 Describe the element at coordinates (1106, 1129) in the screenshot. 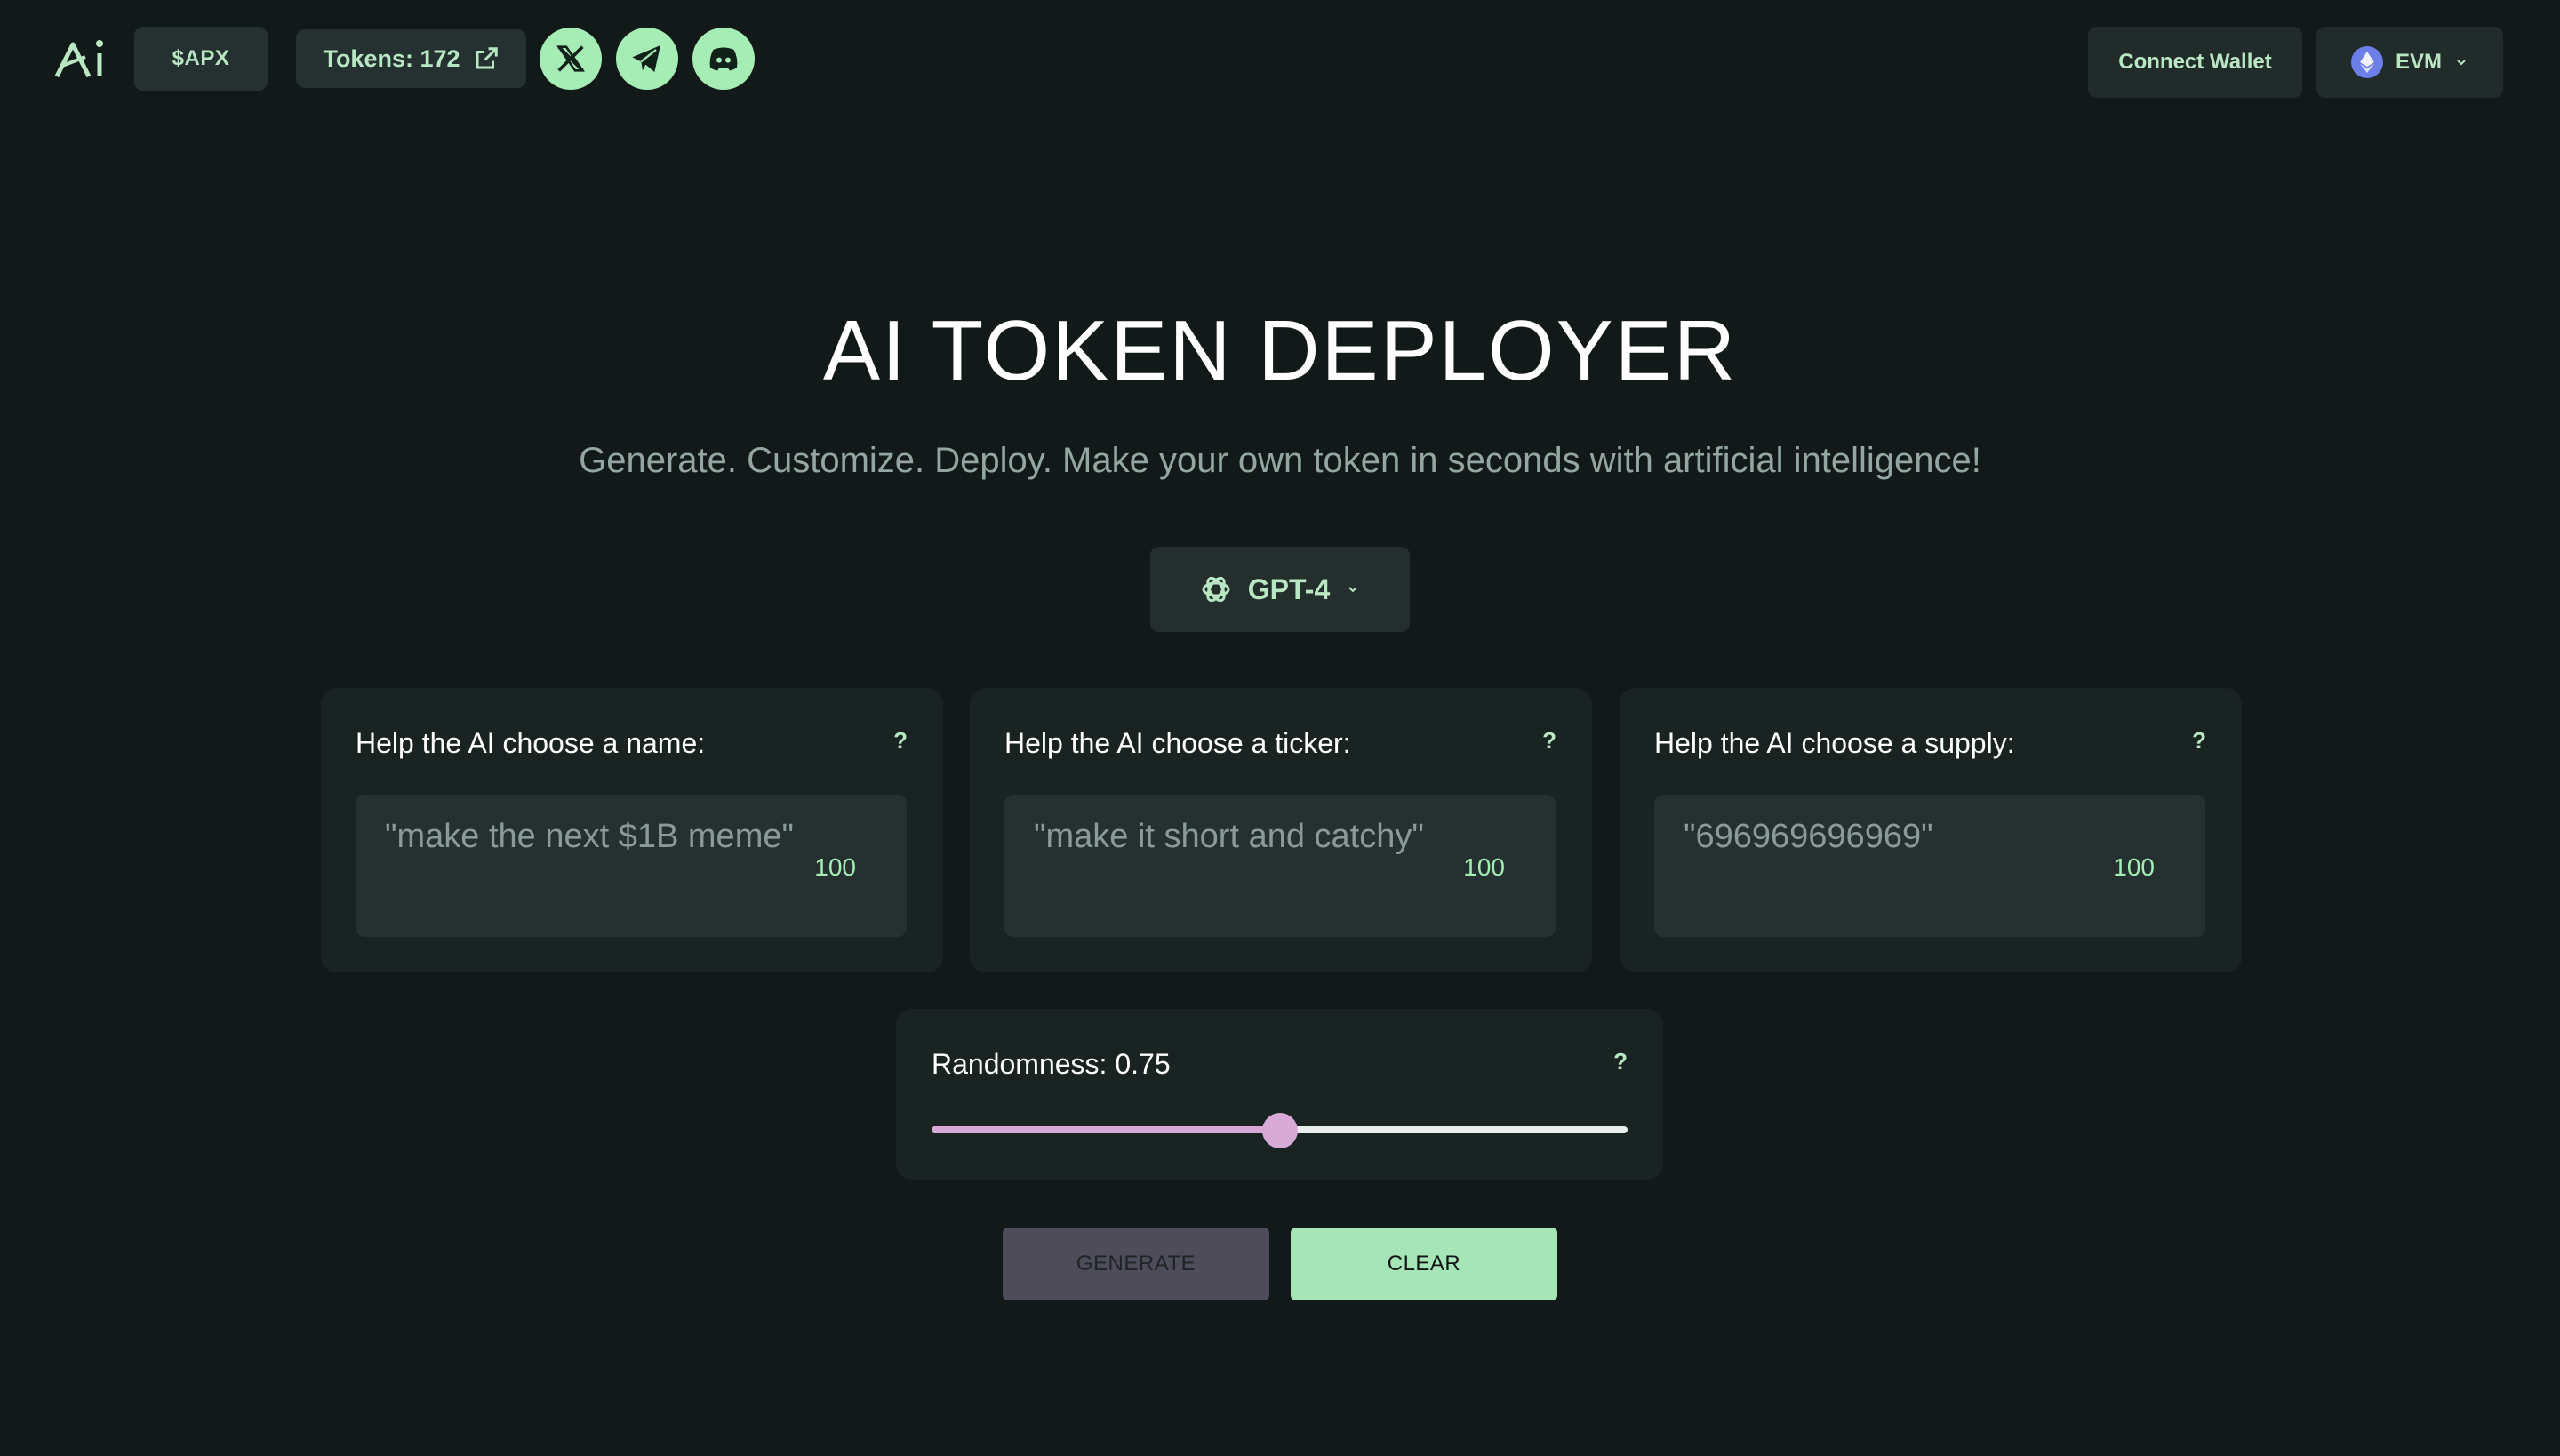

I see `randomness-slider-fill` at that location.